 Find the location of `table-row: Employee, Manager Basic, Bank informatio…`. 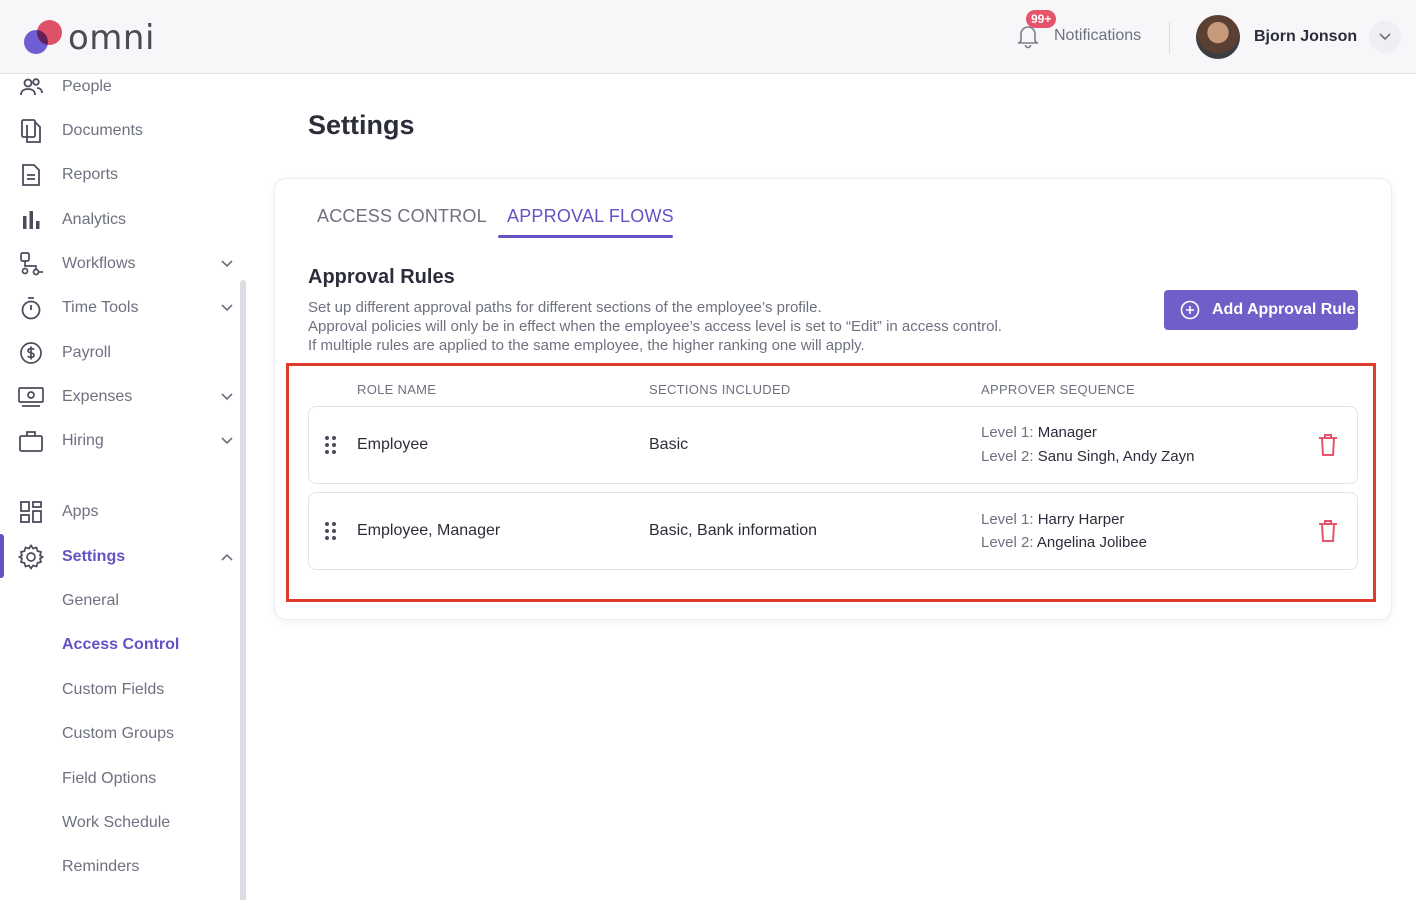

table-row: Employee, Manager Basic, Bank informatio… is located at coordinates (833, 531).